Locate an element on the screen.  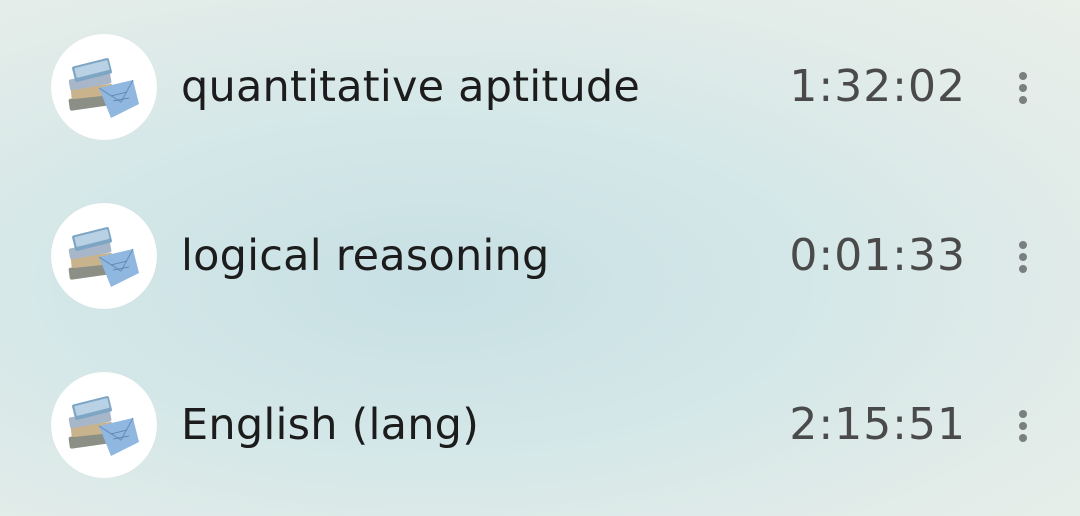
list-item-duration: 2:15:51 is located at coordinates (877, 424).